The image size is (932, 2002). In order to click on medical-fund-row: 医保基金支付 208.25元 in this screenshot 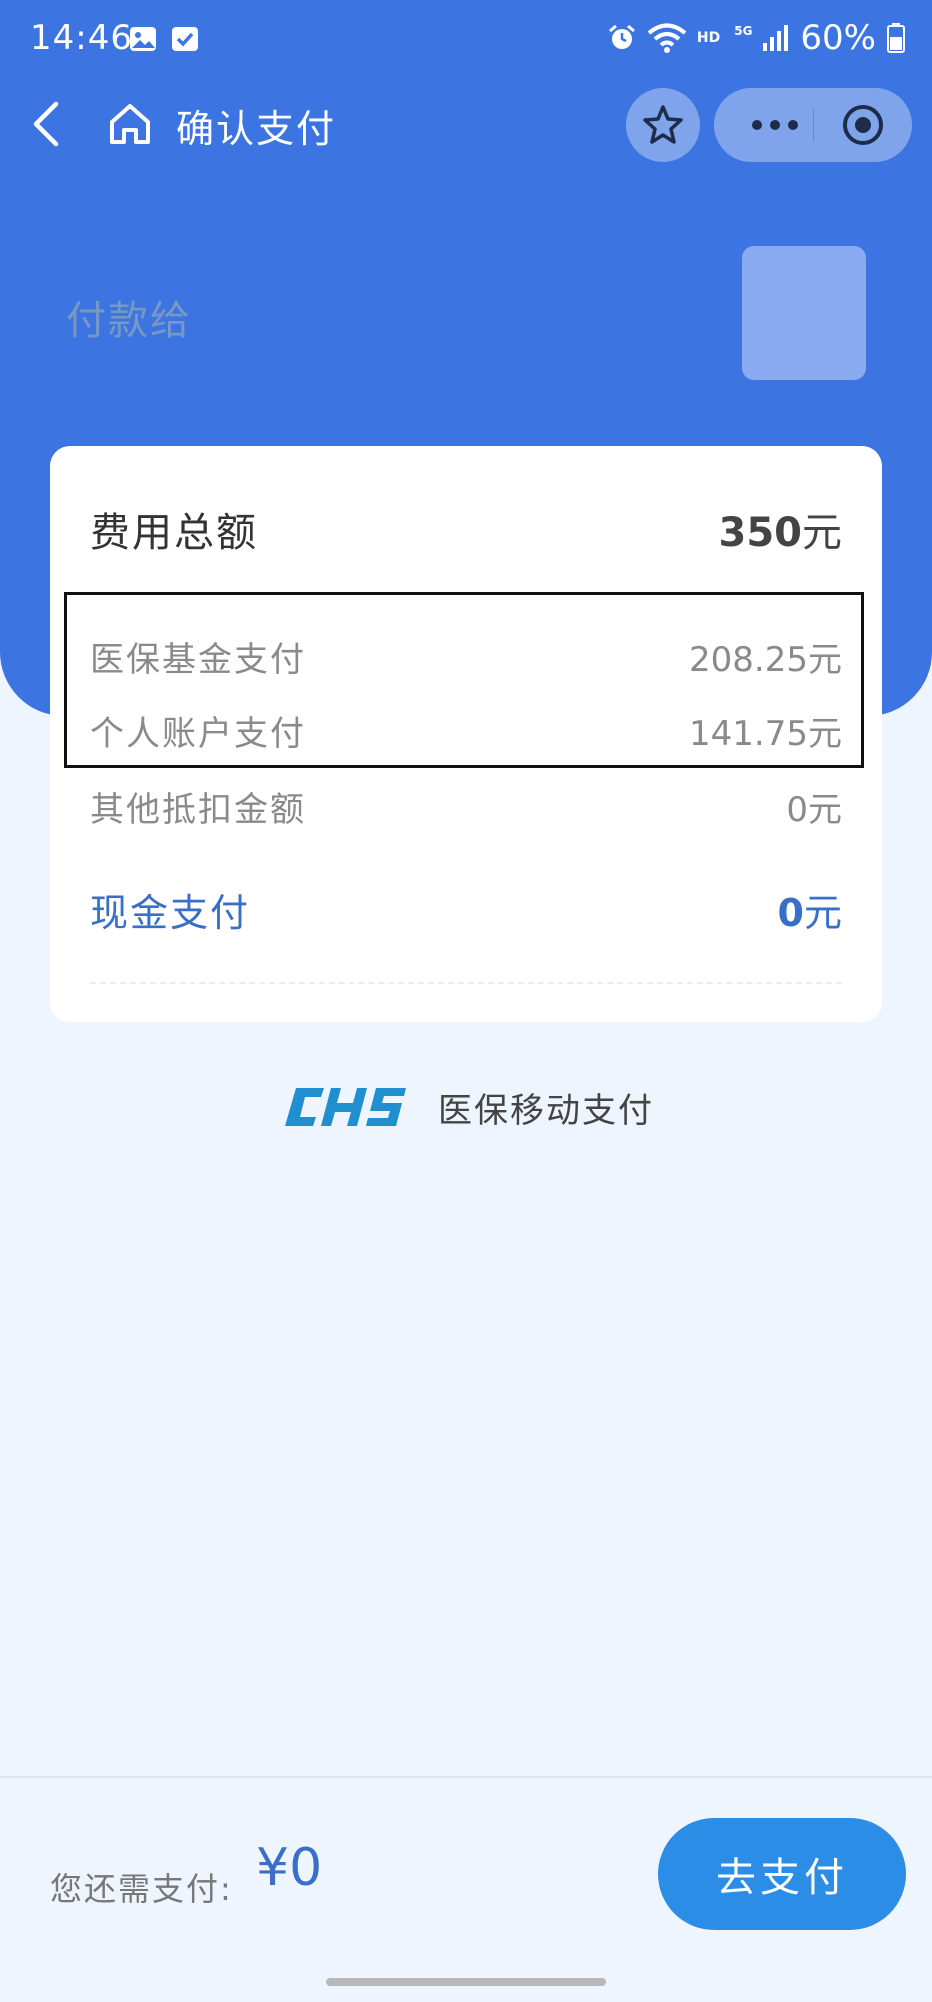, I will do `click(466, 656)`.